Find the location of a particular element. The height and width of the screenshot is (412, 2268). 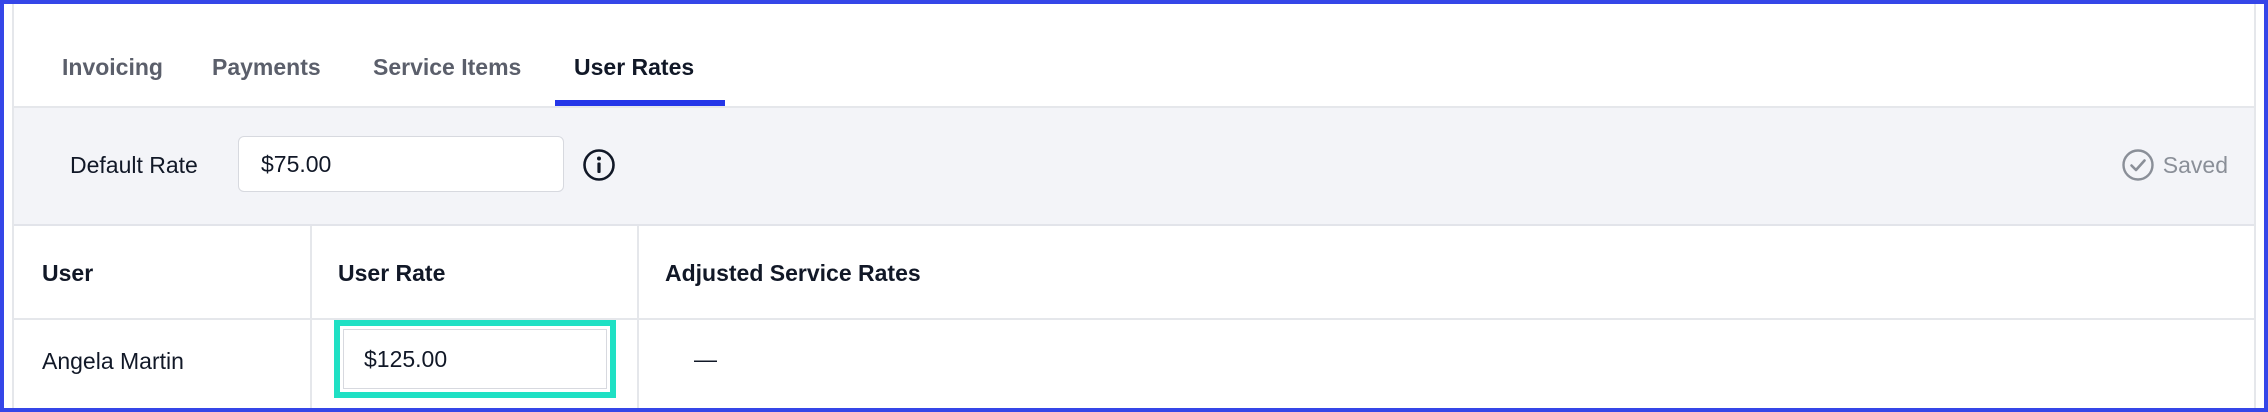

column-header-user-rate: User Rate is located at coordinates (392, 273).